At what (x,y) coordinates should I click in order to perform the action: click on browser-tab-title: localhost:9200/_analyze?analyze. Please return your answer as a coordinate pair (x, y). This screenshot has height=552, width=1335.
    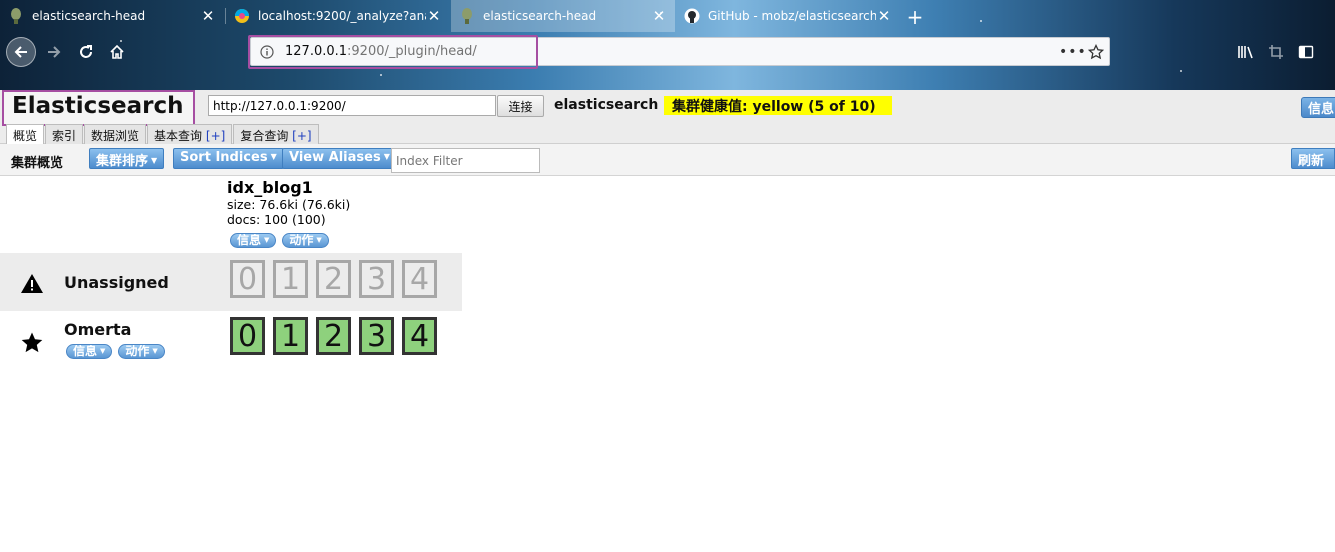
    Looking at the image, I should click on (342, 16).